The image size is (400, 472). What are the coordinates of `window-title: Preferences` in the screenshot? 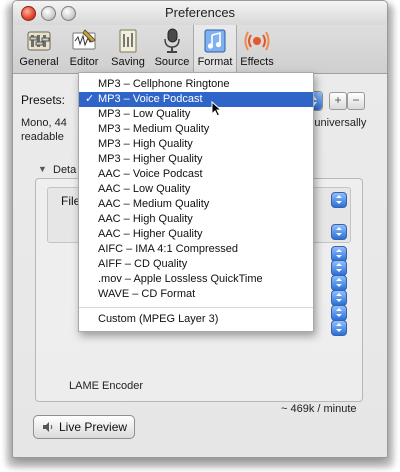 It's located at (200, 12).